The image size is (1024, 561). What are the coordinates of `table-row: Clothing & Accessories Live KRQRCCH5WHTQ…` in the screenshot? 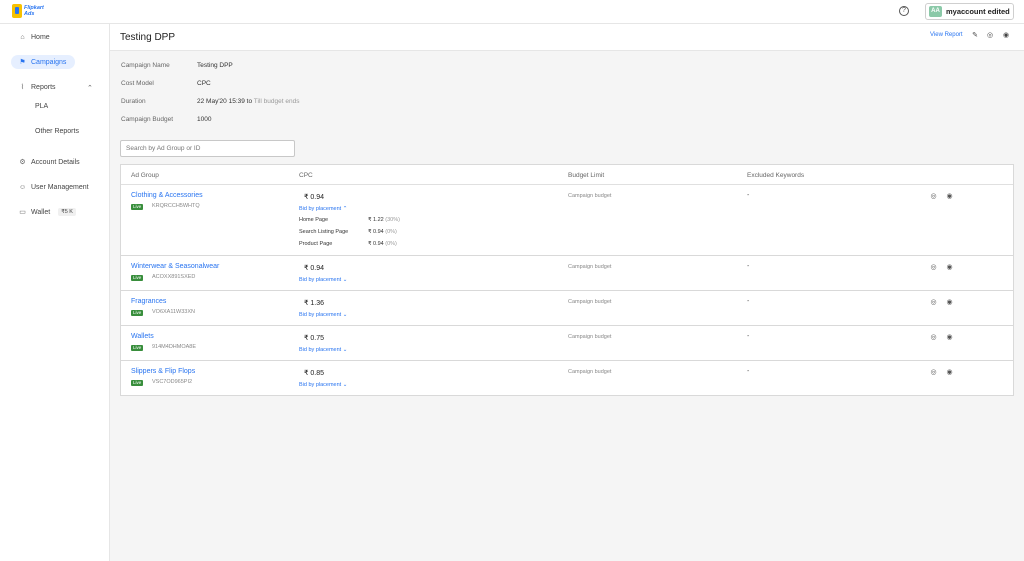 It's located at (567, 220).